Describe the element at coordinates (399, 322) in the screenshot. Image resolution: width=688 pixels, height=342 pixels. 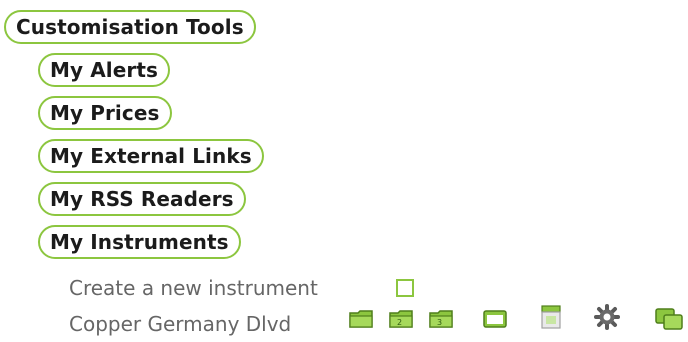
I see `svg-text: 2` at that location.